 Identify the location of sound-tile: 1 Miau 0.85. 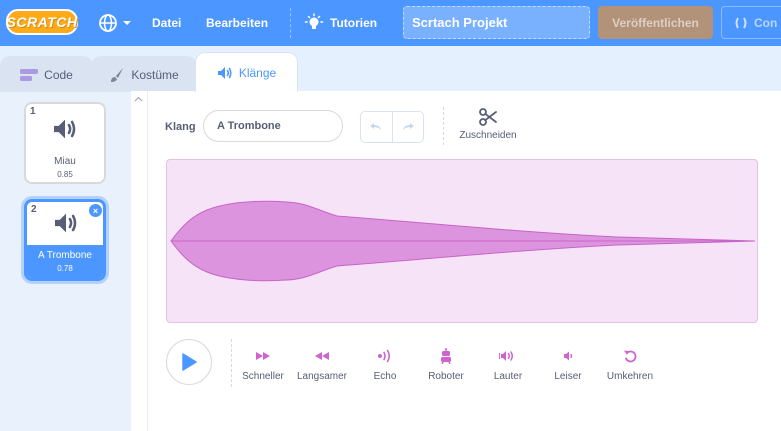
(65, 143).